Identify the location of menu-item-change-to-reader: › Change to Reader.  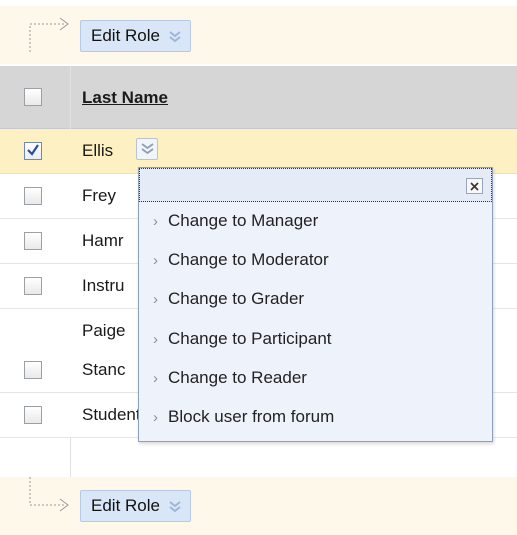
(318, 378).